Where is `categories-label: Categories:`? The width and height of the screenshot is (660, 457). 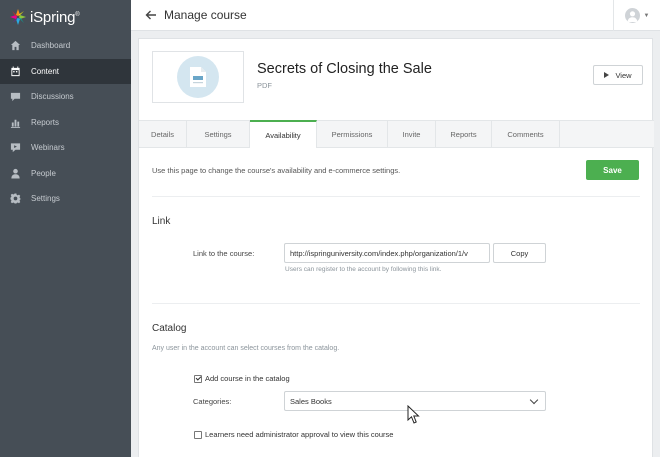 categories-label: Categories: is located at coordinates (212, 401).